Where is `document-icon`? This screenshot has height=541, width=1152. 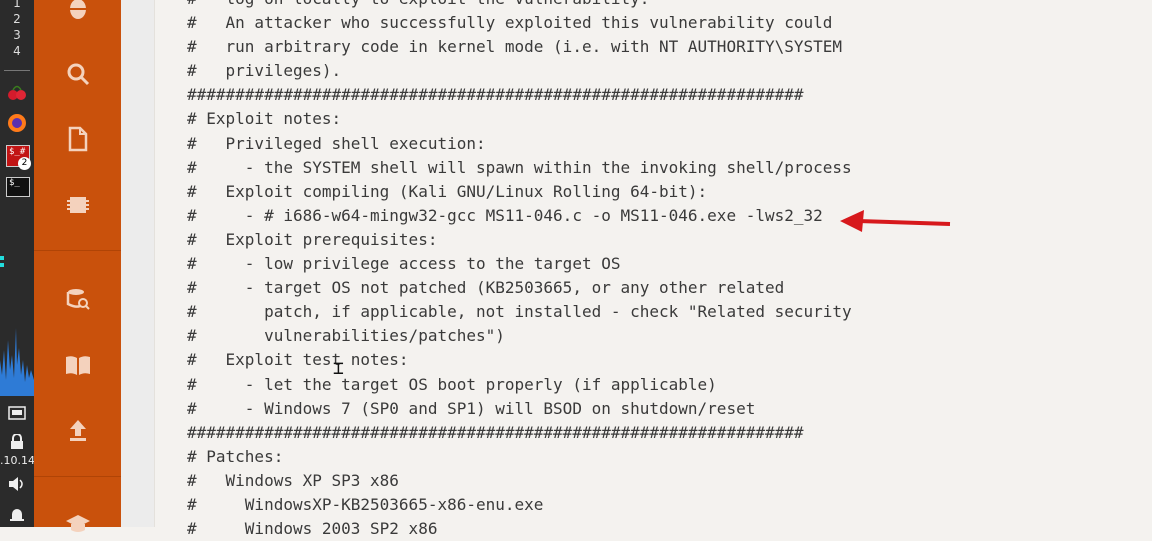
document-icon is located at coordinates (78, 139).